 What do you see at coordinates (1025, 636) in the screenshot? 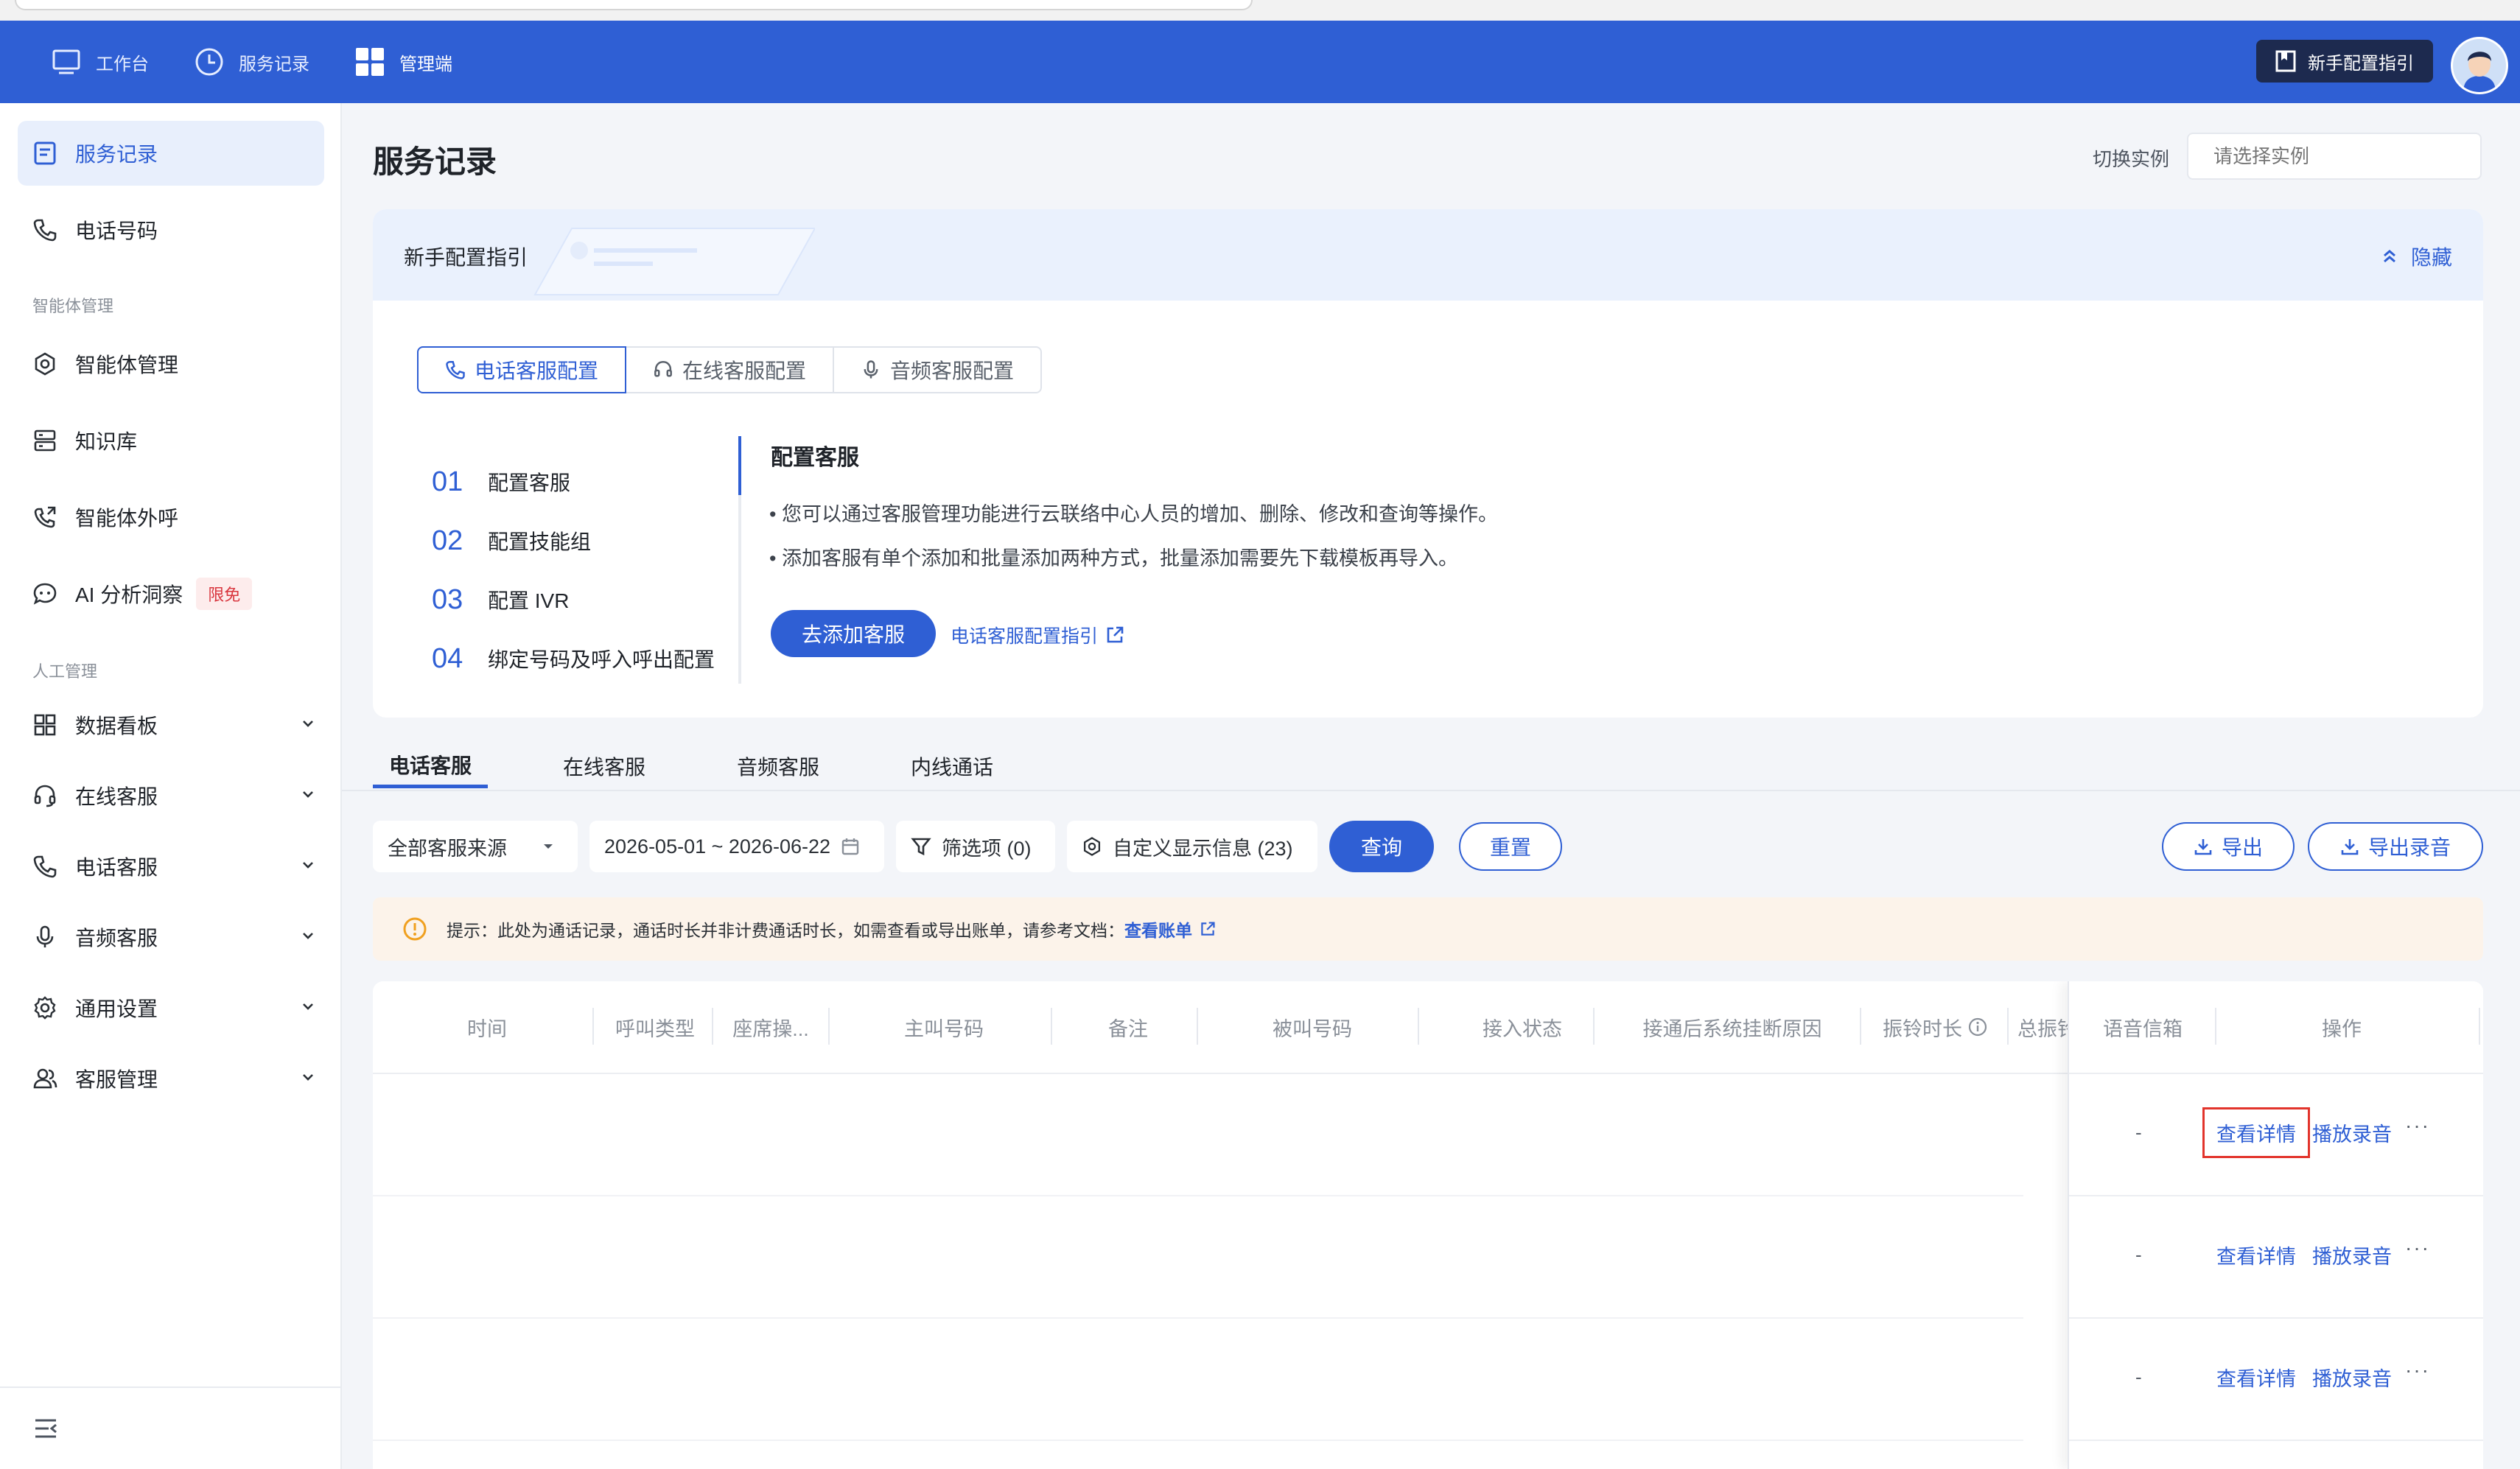
I see `guide-link-label: 电话客服配置指引` at bounding box center [1025, 636].